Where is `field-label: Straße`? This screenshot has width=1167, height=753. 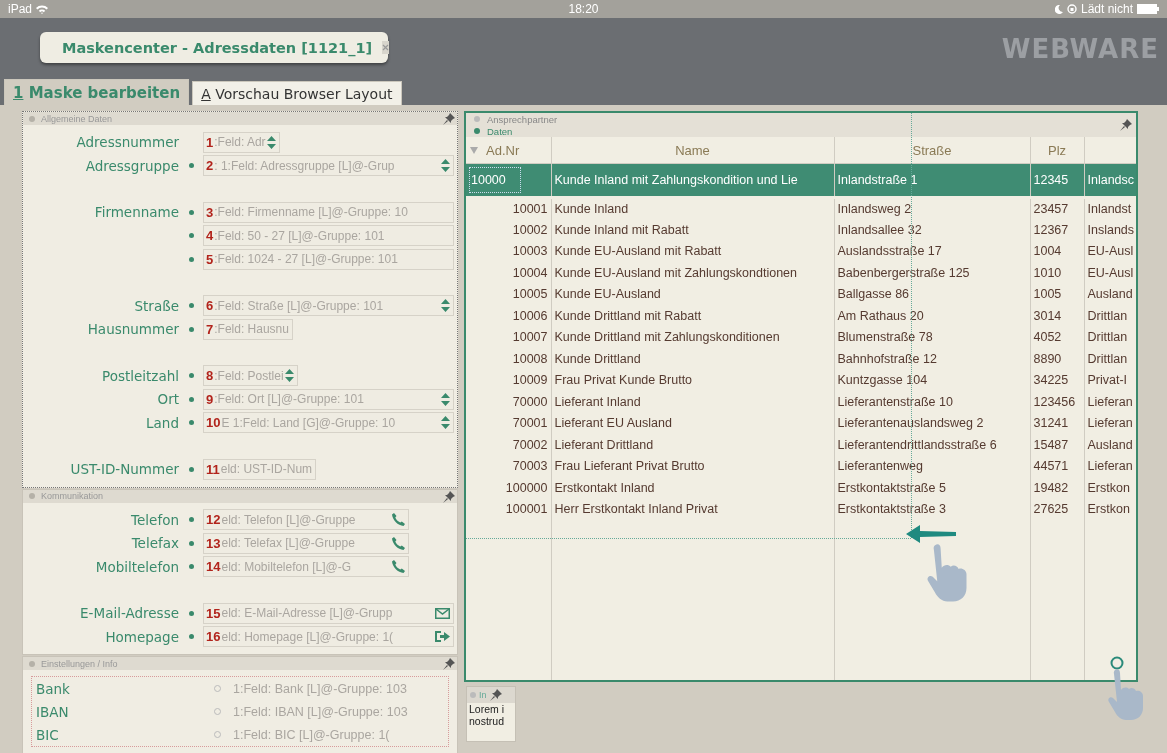
field-label: Straße is located at coordinates (156, 305).